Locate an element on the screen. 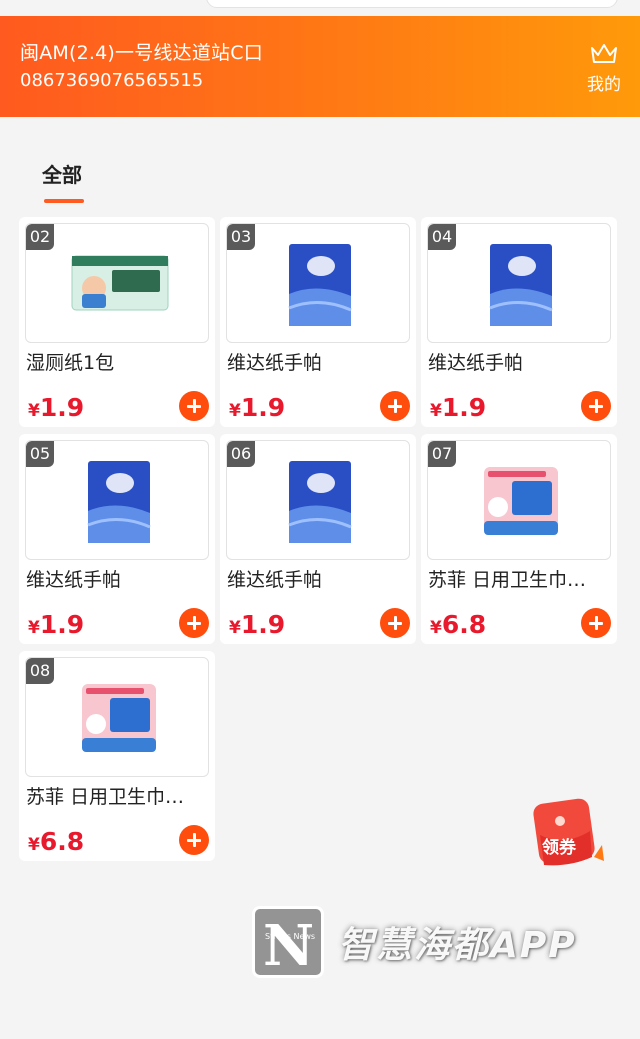 The height and width of the screenshot is (1039, 640). crown-icon is located at coordinates (604, 53).